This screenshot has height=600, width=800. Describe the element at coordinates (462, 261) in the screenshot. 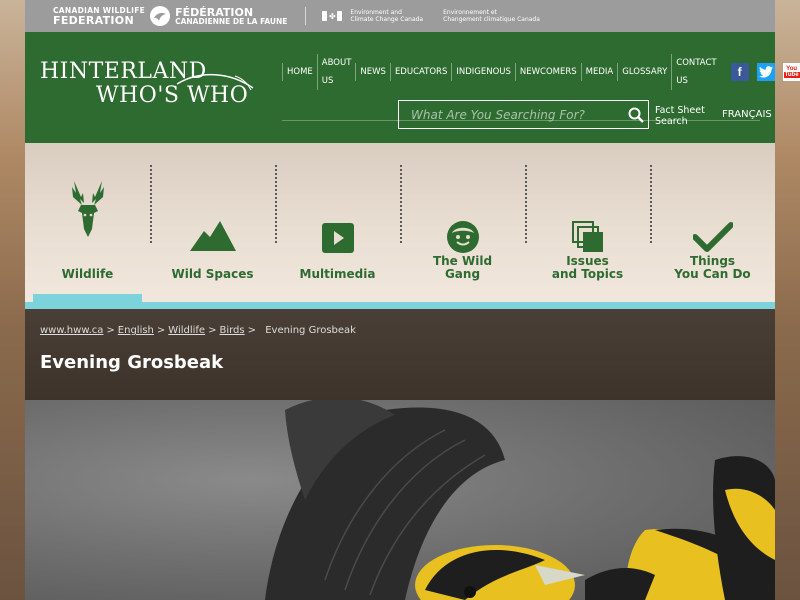

I see `category-label-line1: The Wild` at that location.